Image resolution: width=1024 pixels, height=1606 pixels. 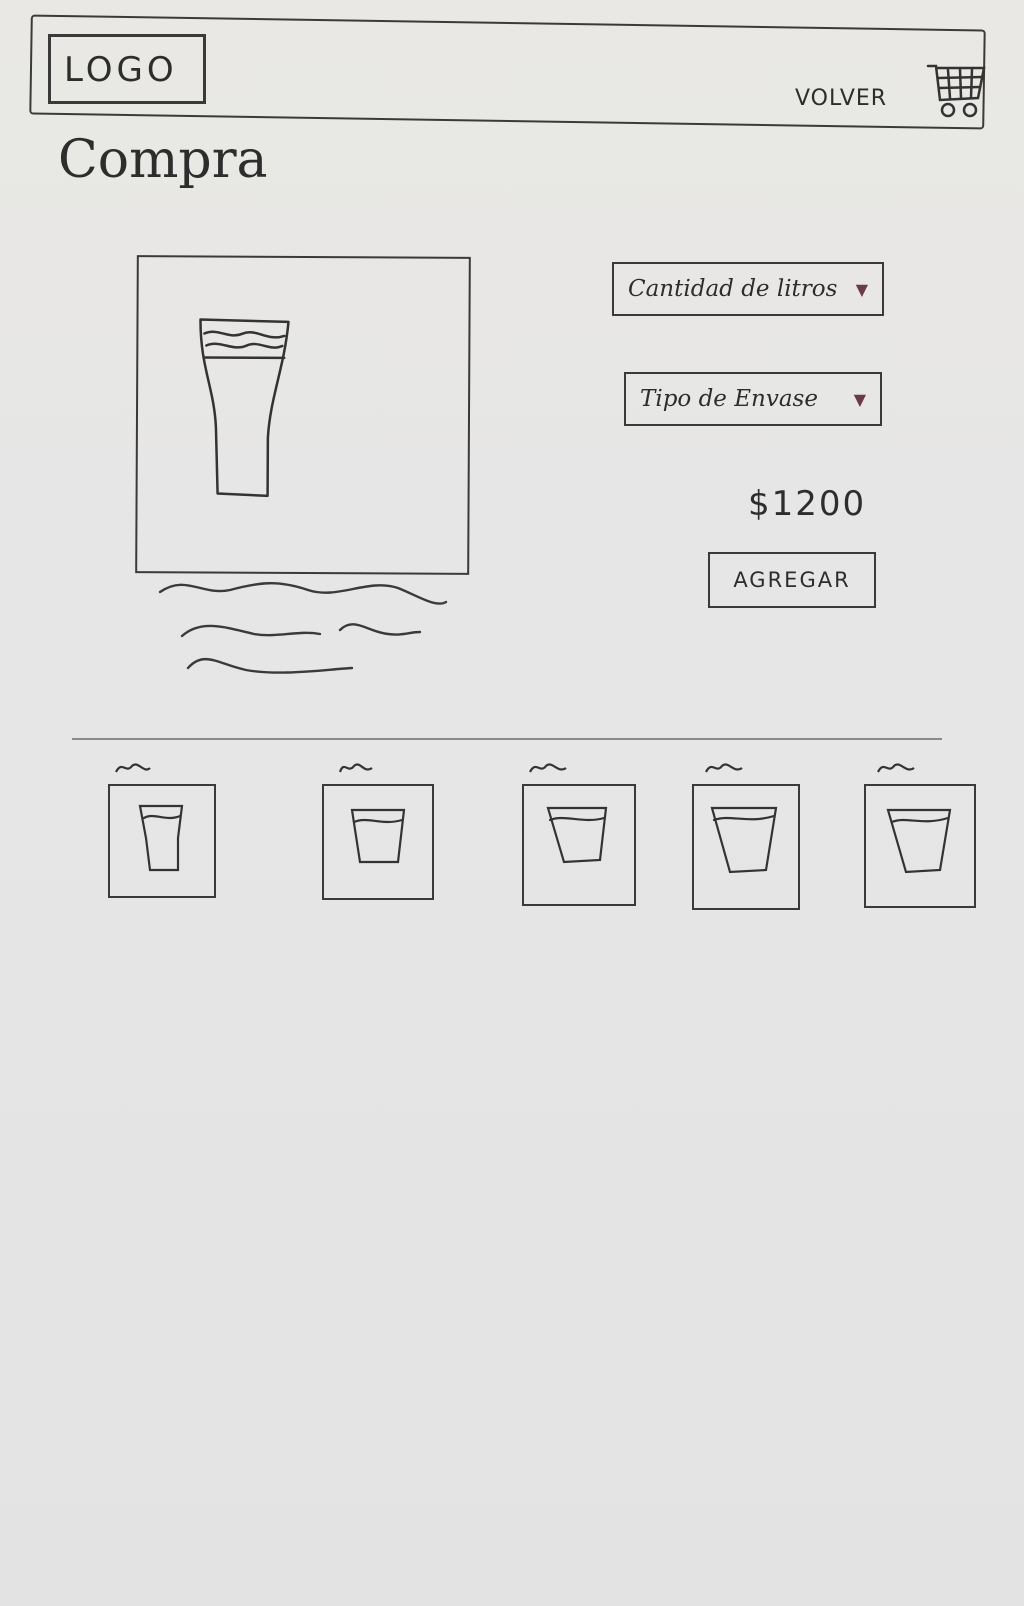 What do you see at coordinates (807, 504) in the screenshot?
I see `product-price: $1200` at bounding box center [807, 504].